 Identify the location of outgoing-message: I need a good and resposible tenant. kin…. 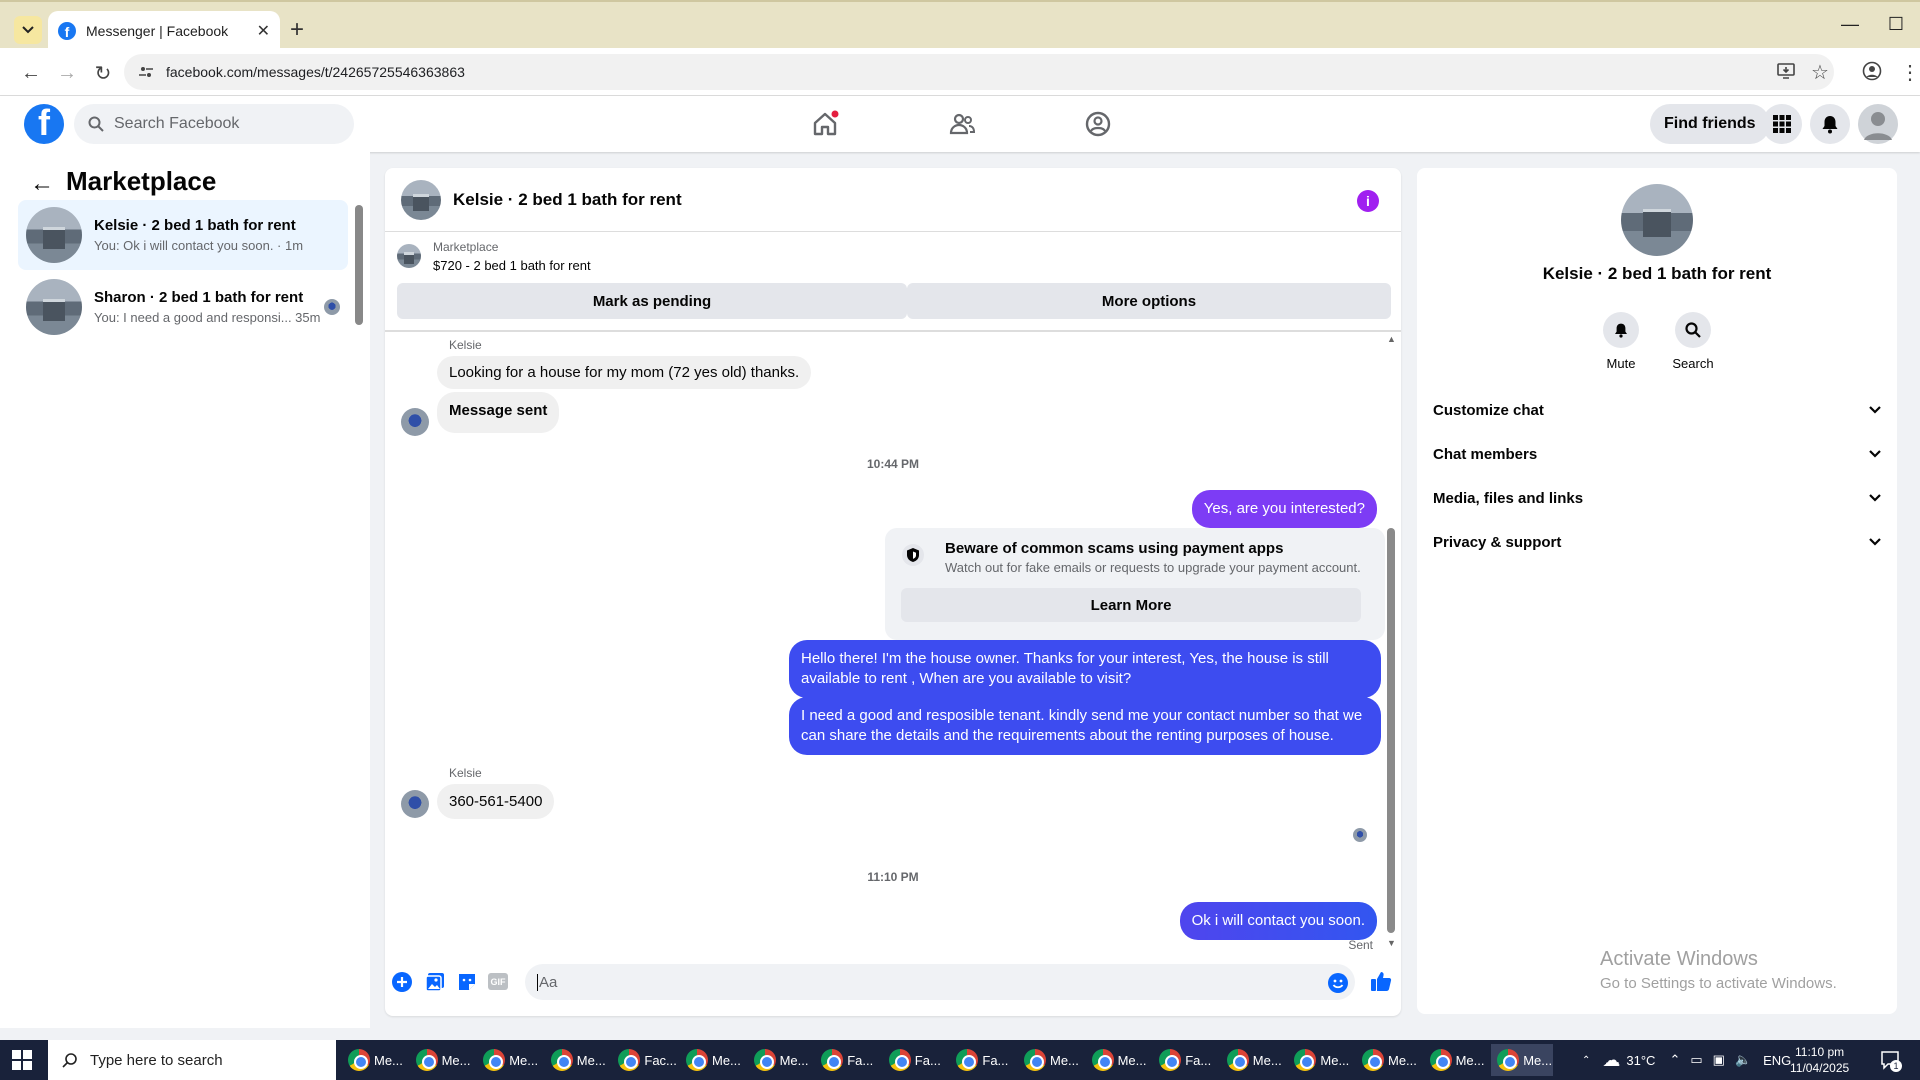
(1085, 726).